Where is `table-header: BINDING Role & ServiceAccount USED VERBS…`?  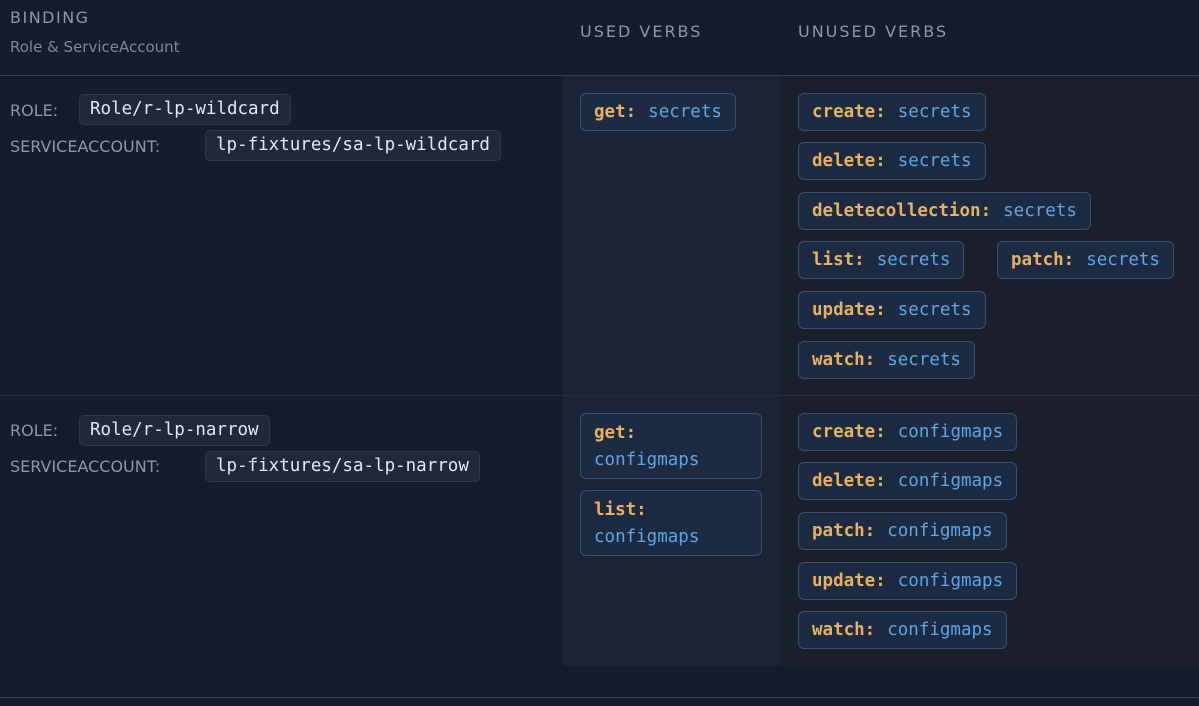
table-header: BINDING Role & ServiceAccount USED VERBS… is located at coordinates (599, 38).